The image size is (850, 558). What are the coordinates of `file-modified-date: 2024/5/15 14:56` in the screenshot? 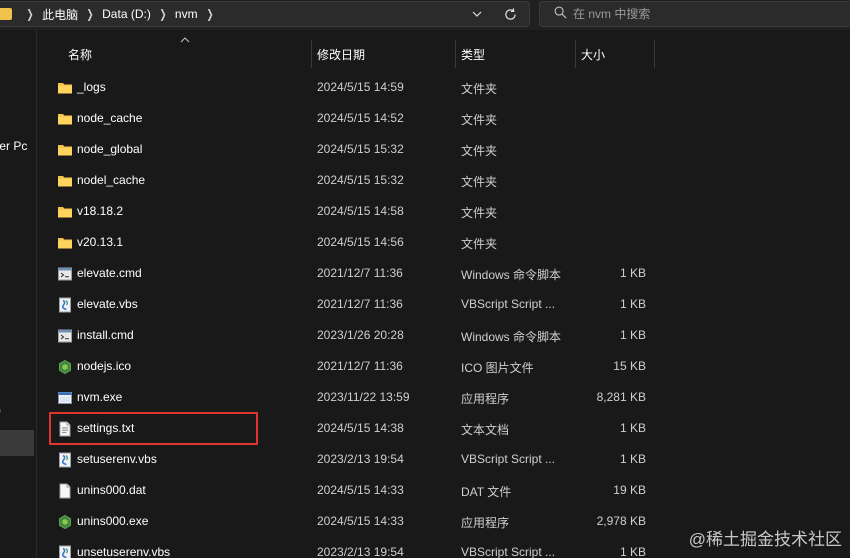 It's located at (360, 242).